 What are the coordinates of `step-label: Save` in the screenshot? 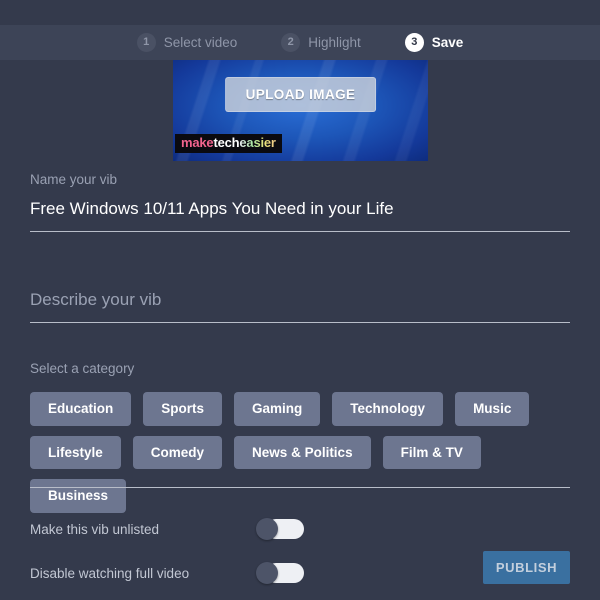 It's located at (447, 42).